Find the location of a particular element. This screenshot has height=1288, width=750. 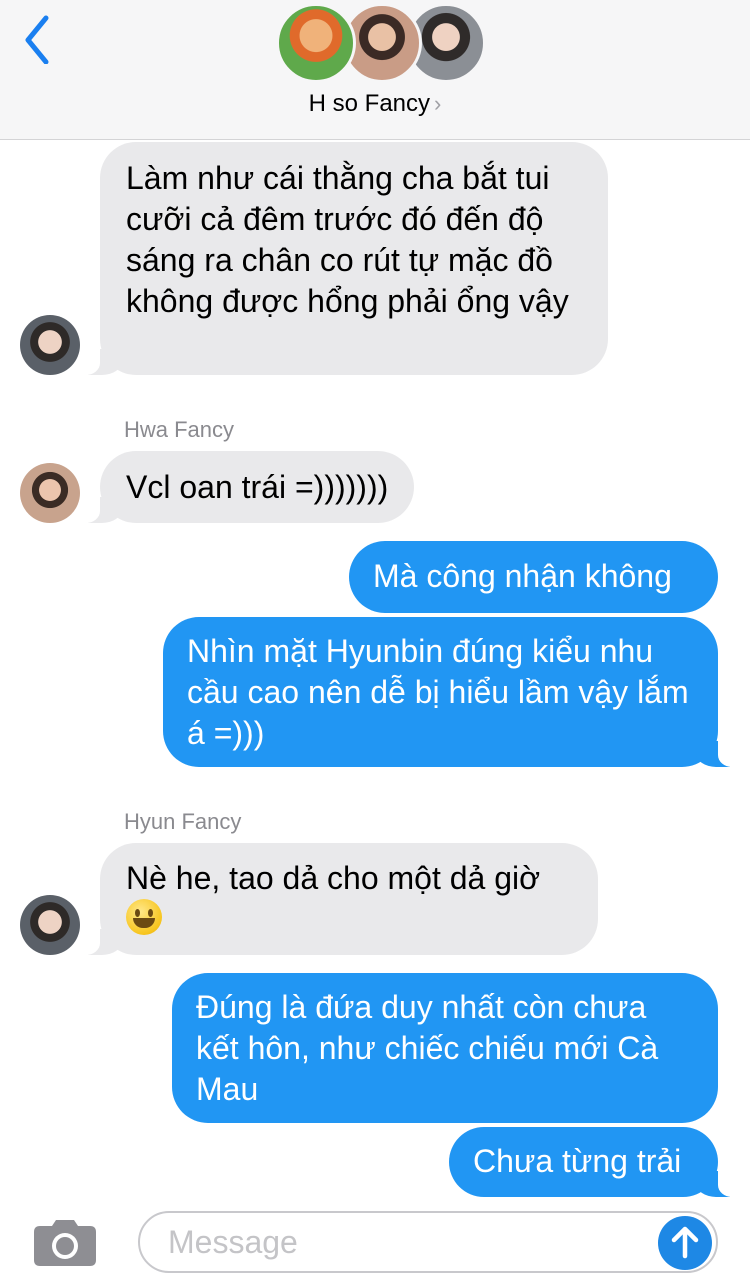

message-text: Chưa từng trải is located at coordinates (577, 1161).